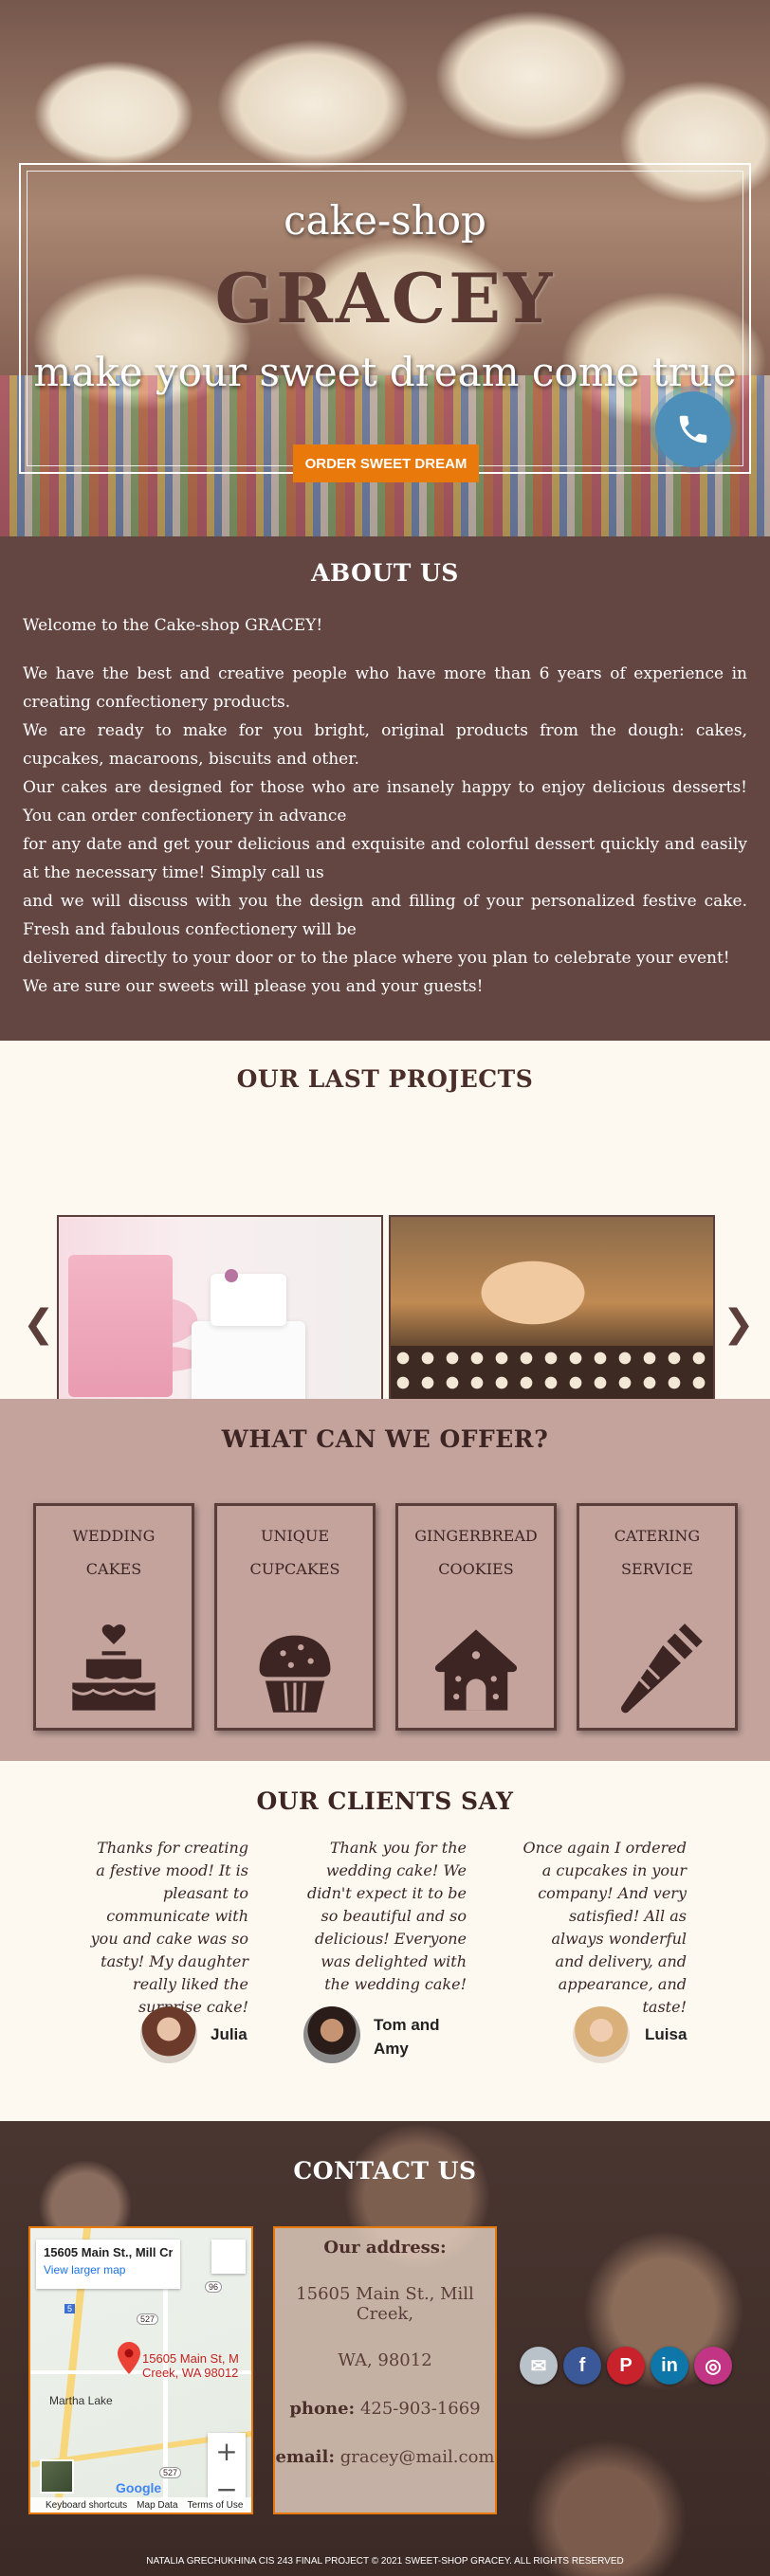  I want to click on chevron-right-icon: ❯, so click(739, 1324).